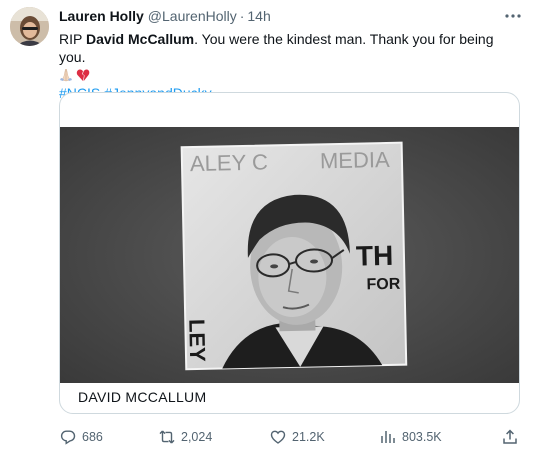  What do you see at coordinates (513, 15) in the screenshot?
I see `more-options-icon` at bounding box center [513, 15].